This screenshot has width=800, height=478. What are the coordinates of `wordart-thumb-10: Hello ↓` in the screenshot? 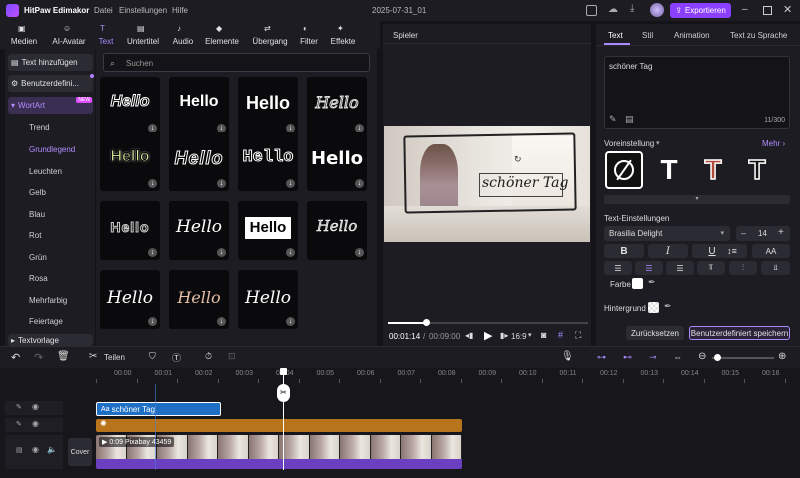 It's located at (199, 230).